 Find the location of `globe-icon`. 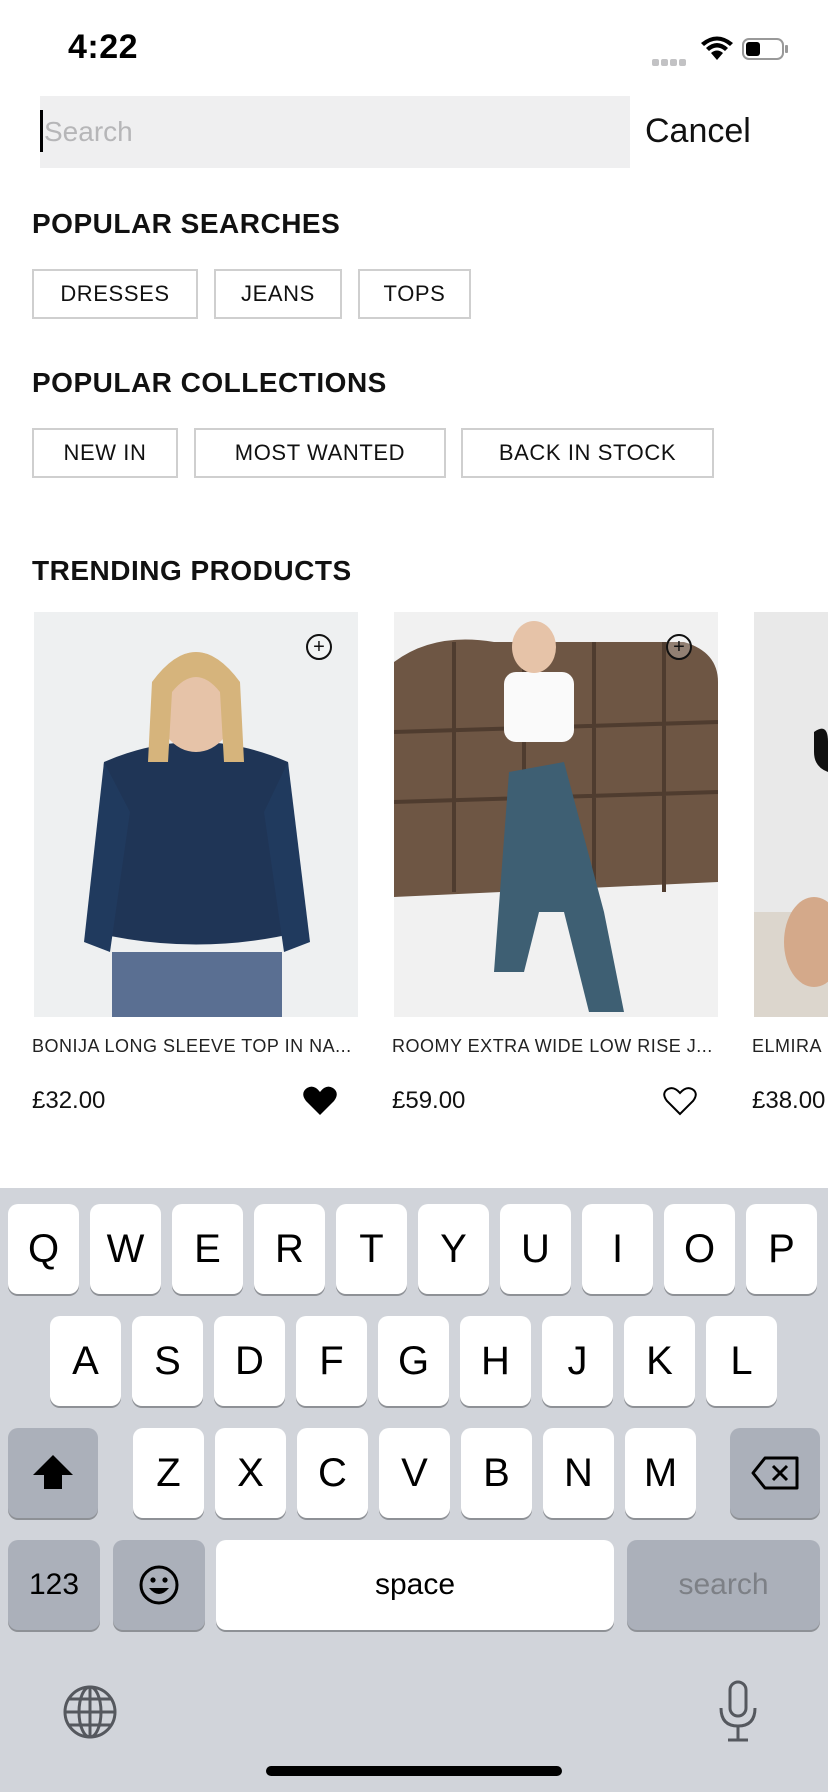

globe-icon is located at coordinates (90, 1712).